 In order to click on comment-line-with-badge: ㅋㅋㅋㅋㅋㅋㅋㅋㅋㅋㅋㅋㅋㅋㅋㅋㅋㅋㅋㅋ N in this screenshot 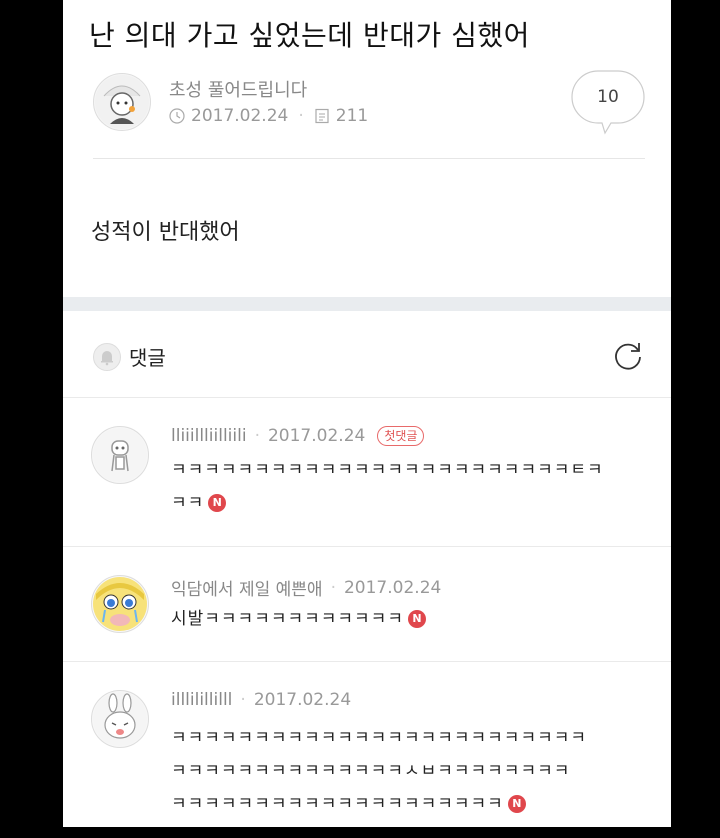, I will do `click(408, 804)`.